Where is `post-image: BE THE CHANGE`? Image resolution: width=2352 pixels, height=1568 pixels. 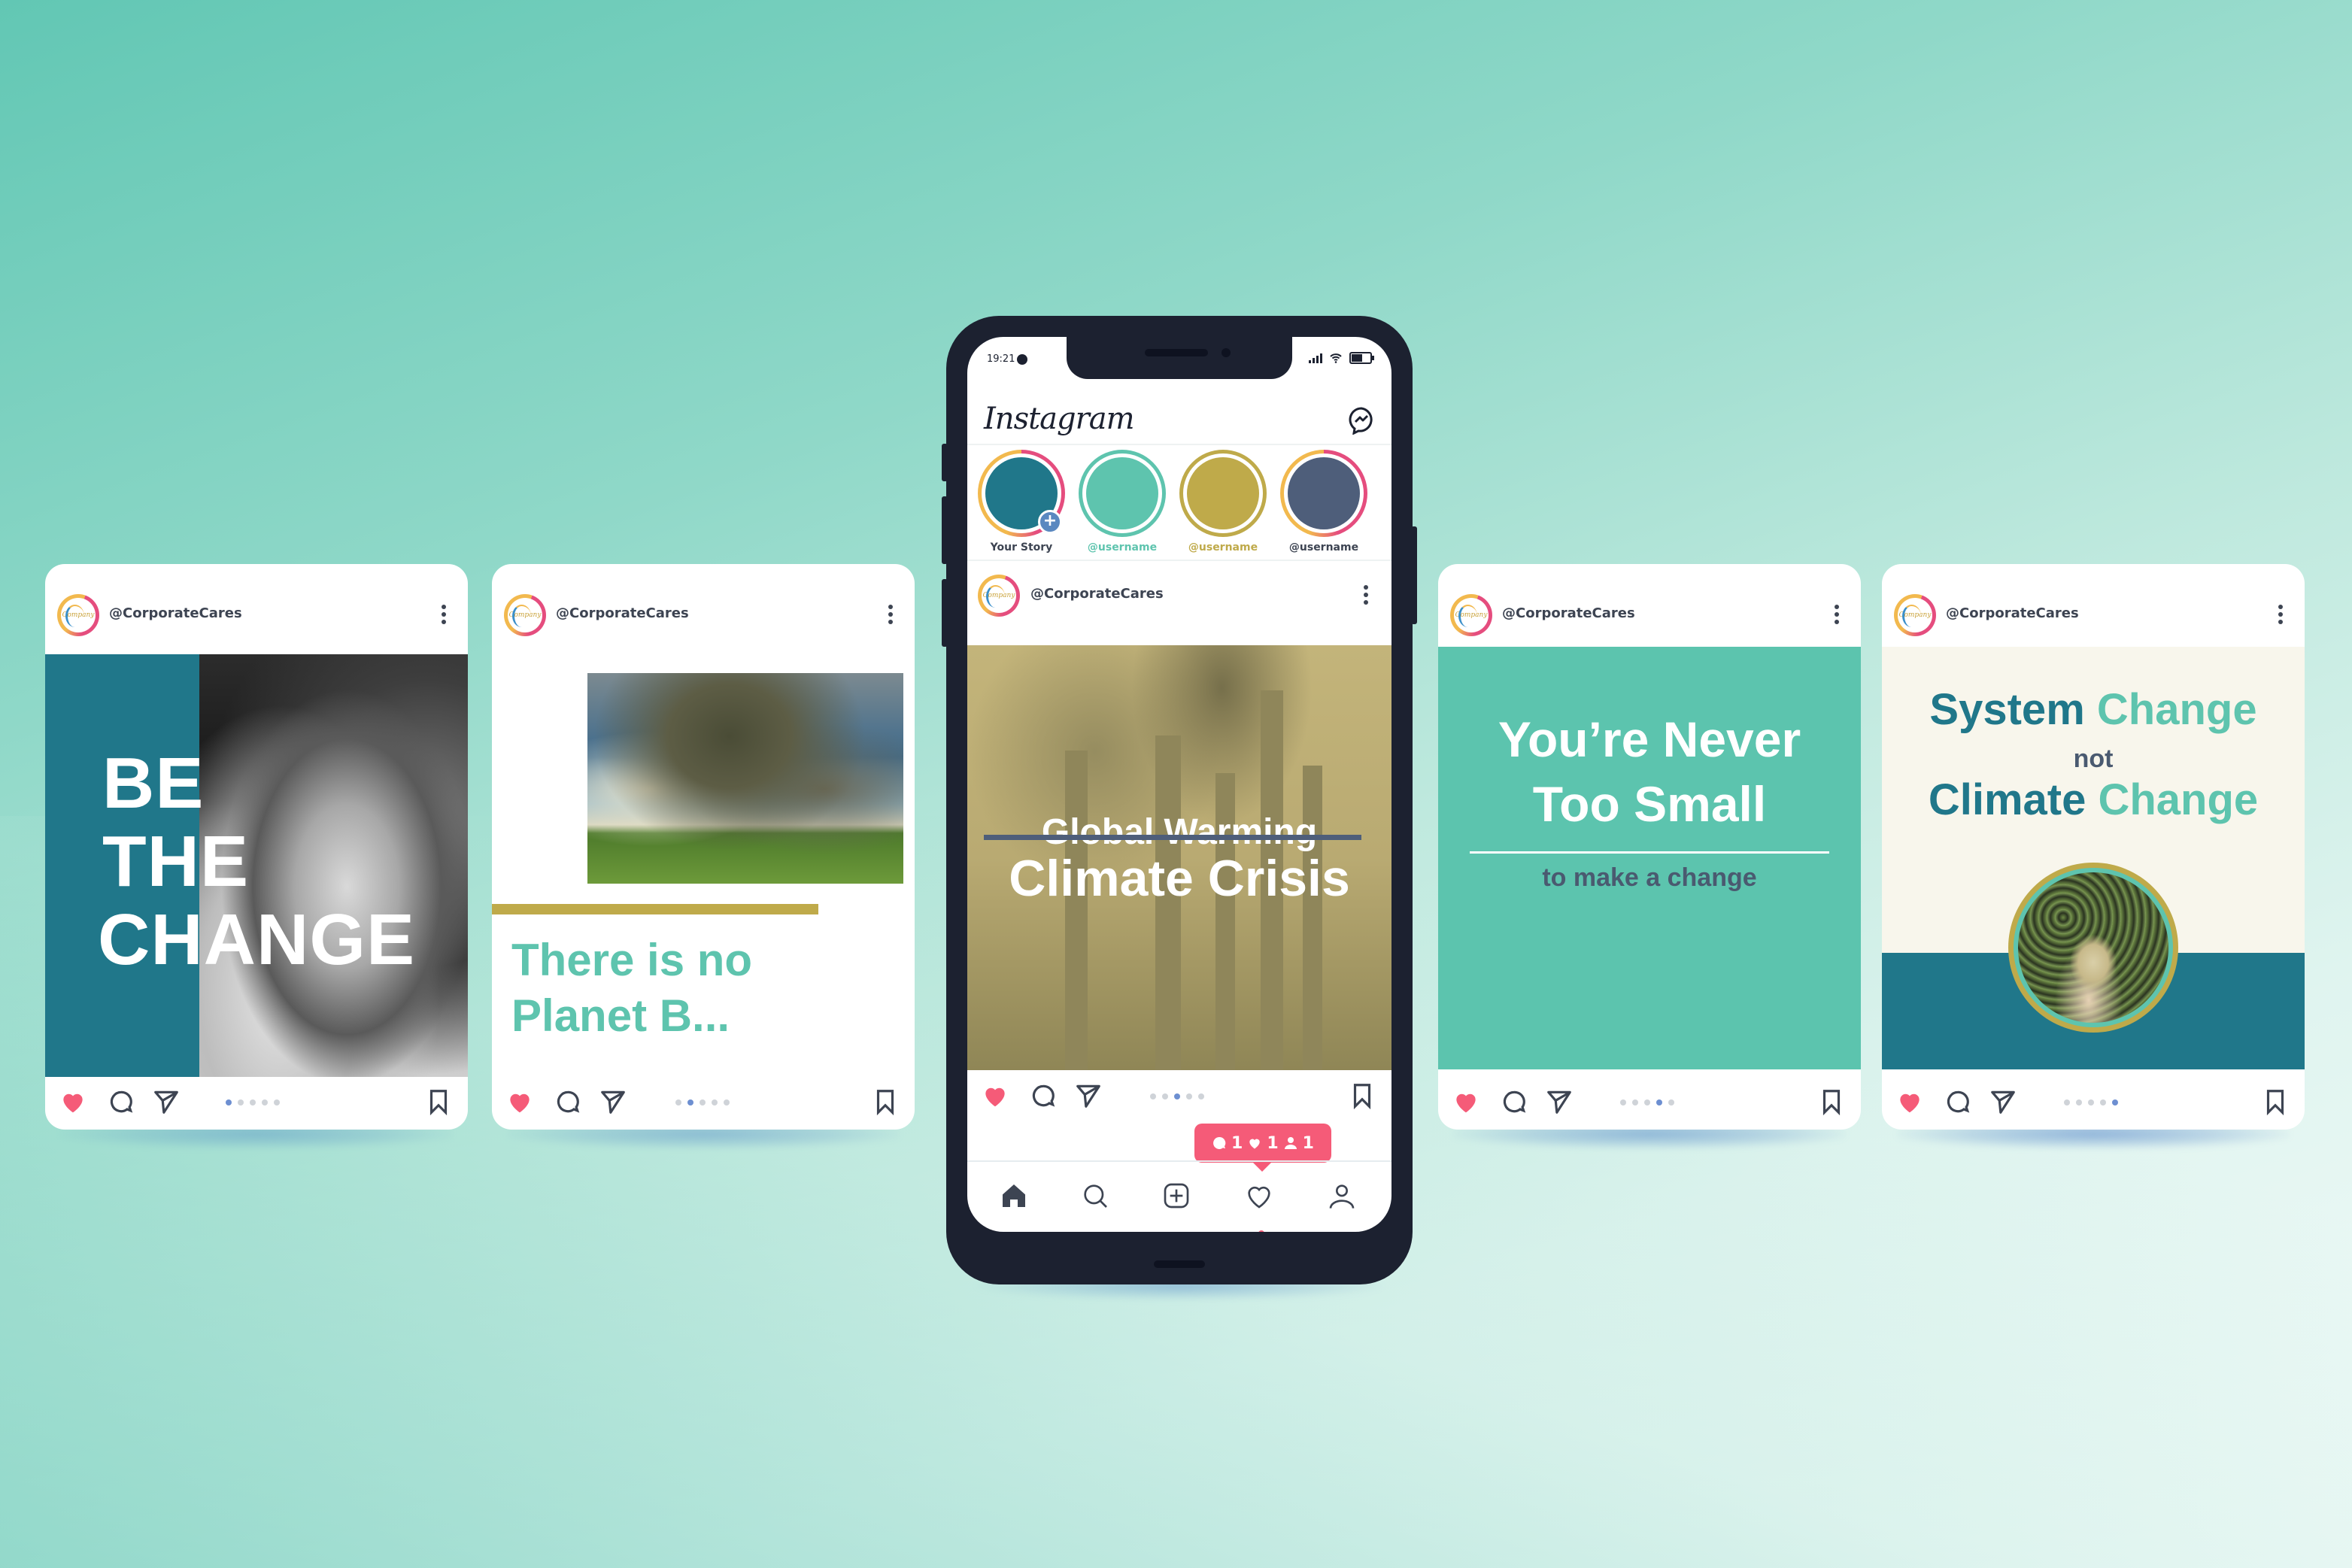 post-image: BE THE CHANGE is located at coordinates (256, 866).